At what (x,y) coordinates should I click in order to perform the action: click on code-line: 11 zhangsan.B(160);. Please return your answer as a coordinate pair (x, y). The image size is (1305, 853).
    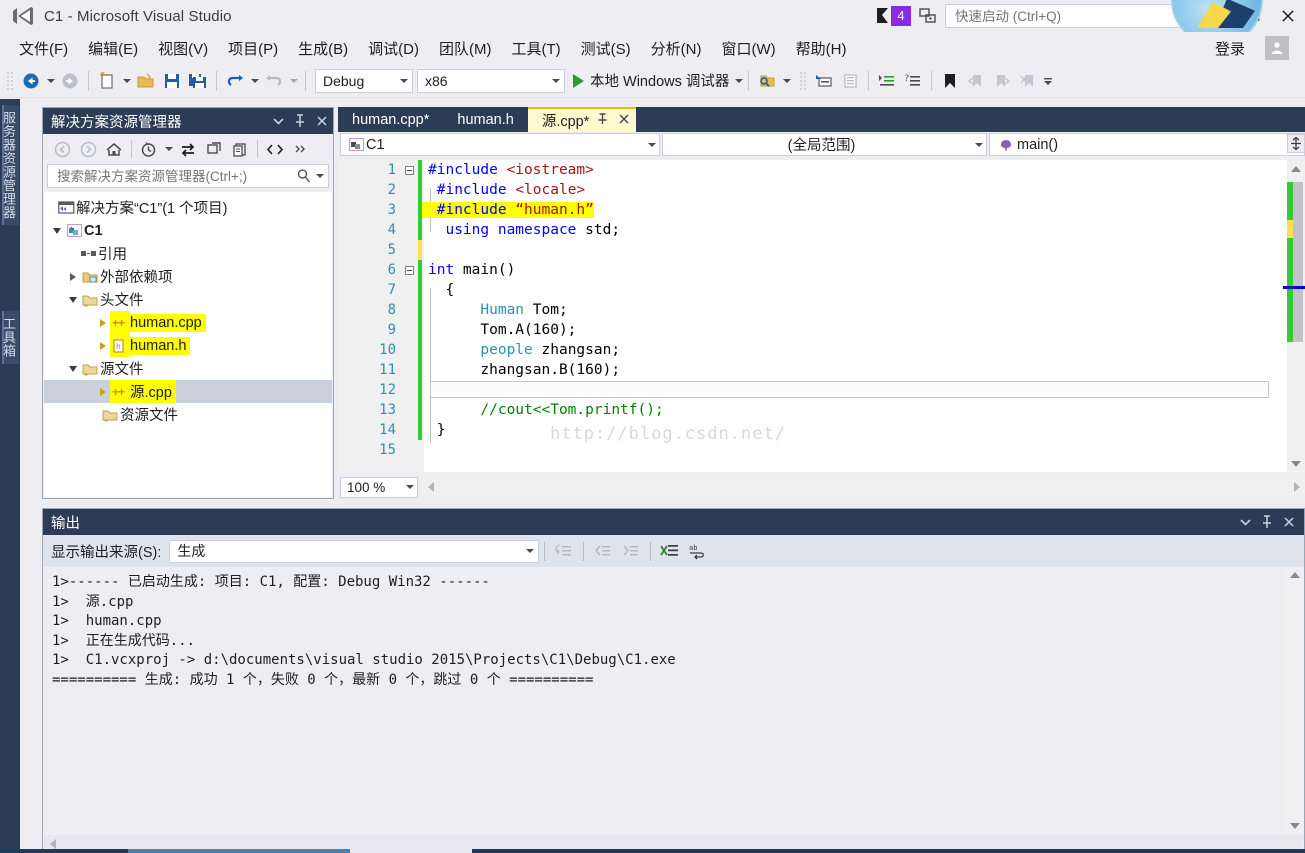
    Looking at the image, I should click on (812, 370).